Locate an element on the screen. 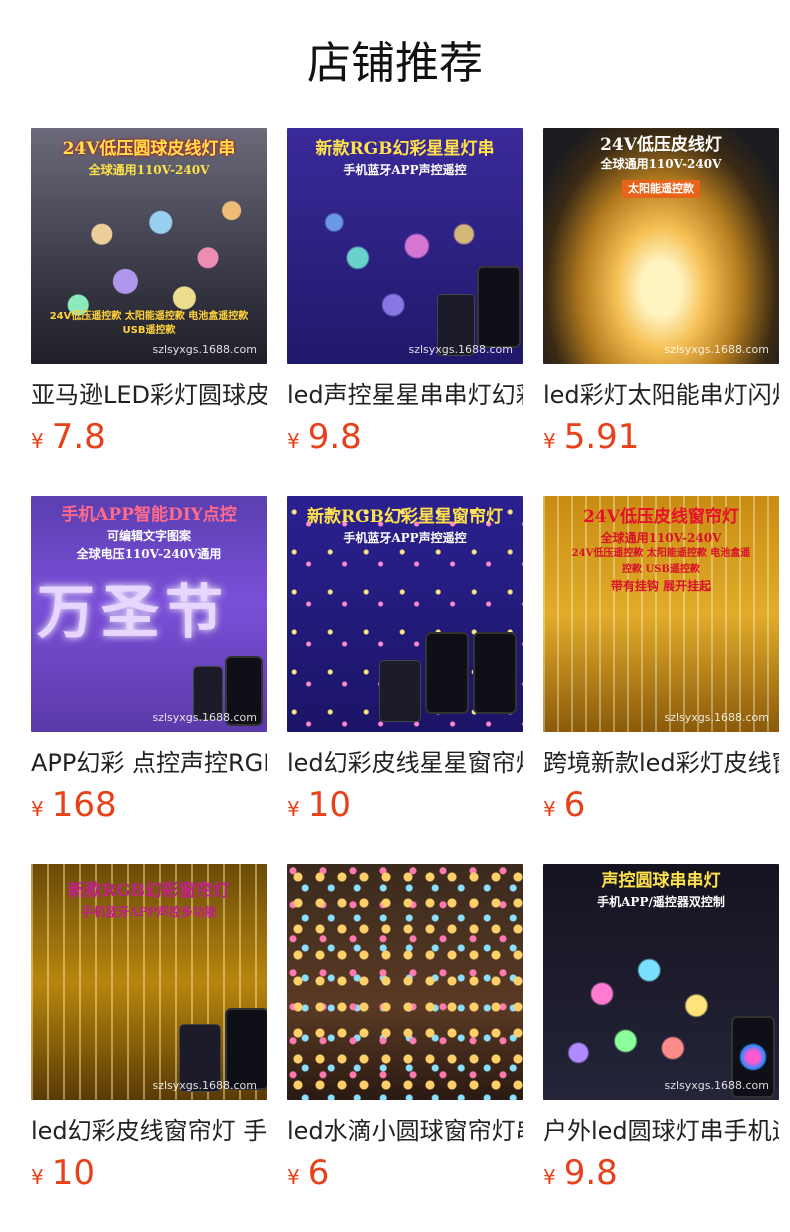 The image size is (790, 1232). image-footer: 24V低压遥控款 太阳能遥控款 电池盒遥控款 USB遥控款 is located at coordinates (149, 323).